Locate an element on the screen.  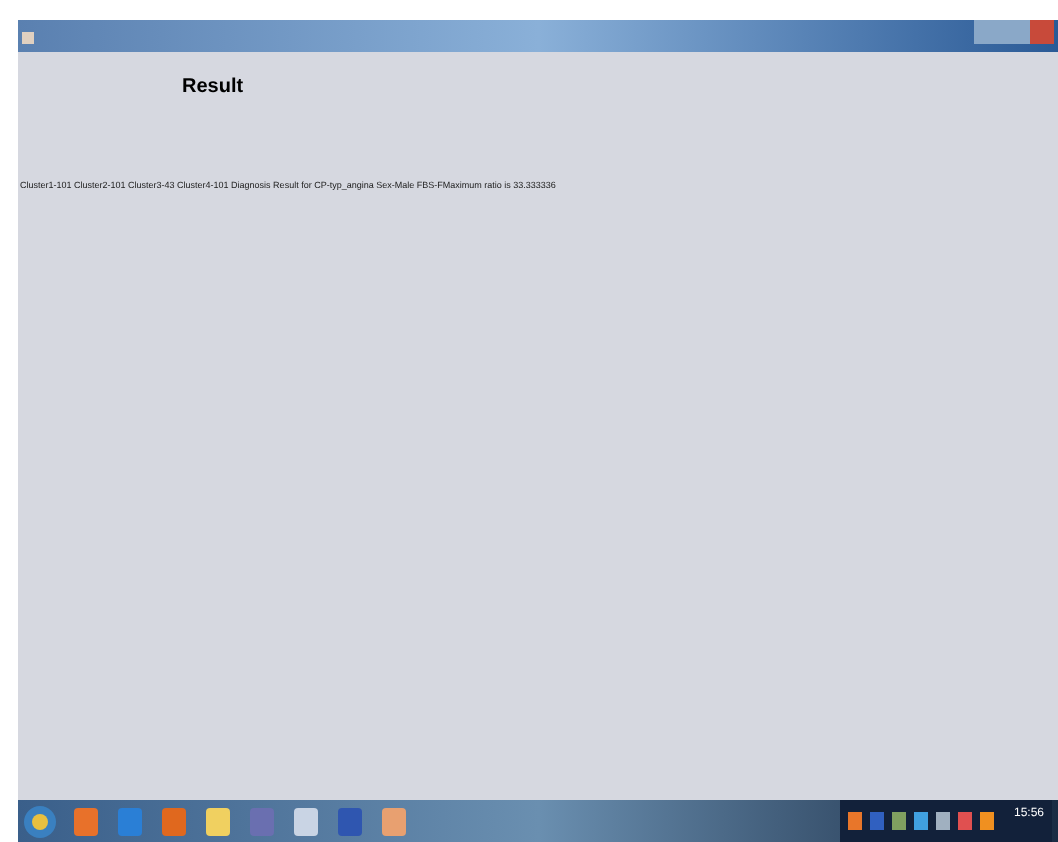
result-heading: Result is located at coordinates (213, 87).